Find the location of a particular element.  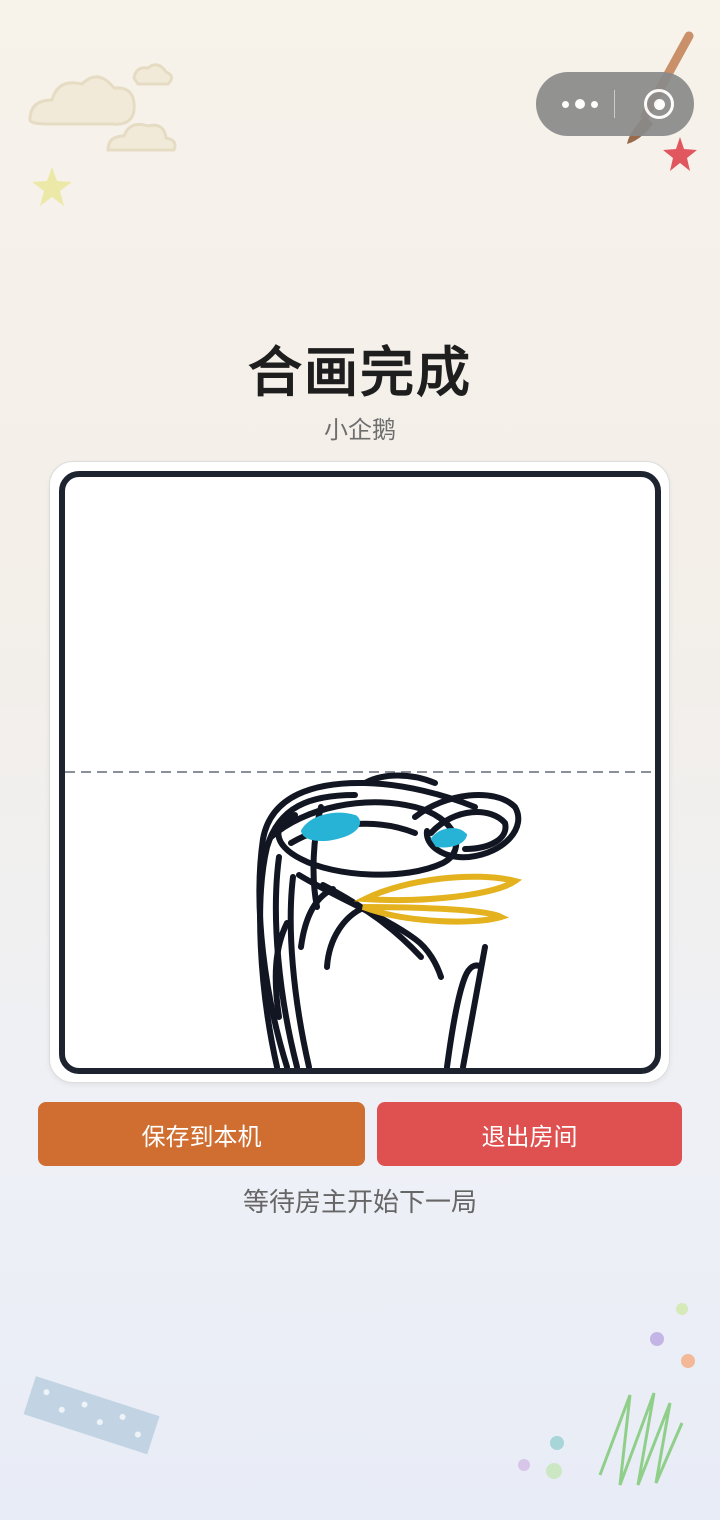

mini-program-close-icon is located at coordinates (659, 104).